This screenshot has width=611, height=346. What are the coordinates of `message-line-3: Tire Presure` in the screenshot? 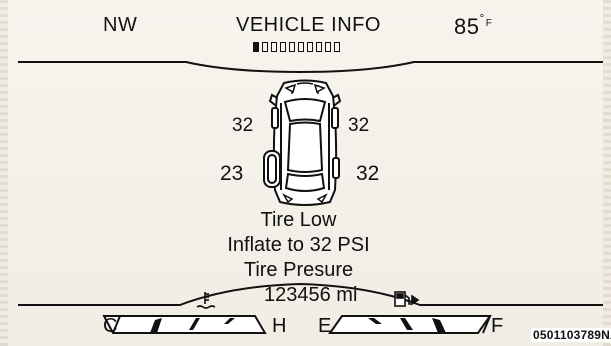 It's located at (298, 270).